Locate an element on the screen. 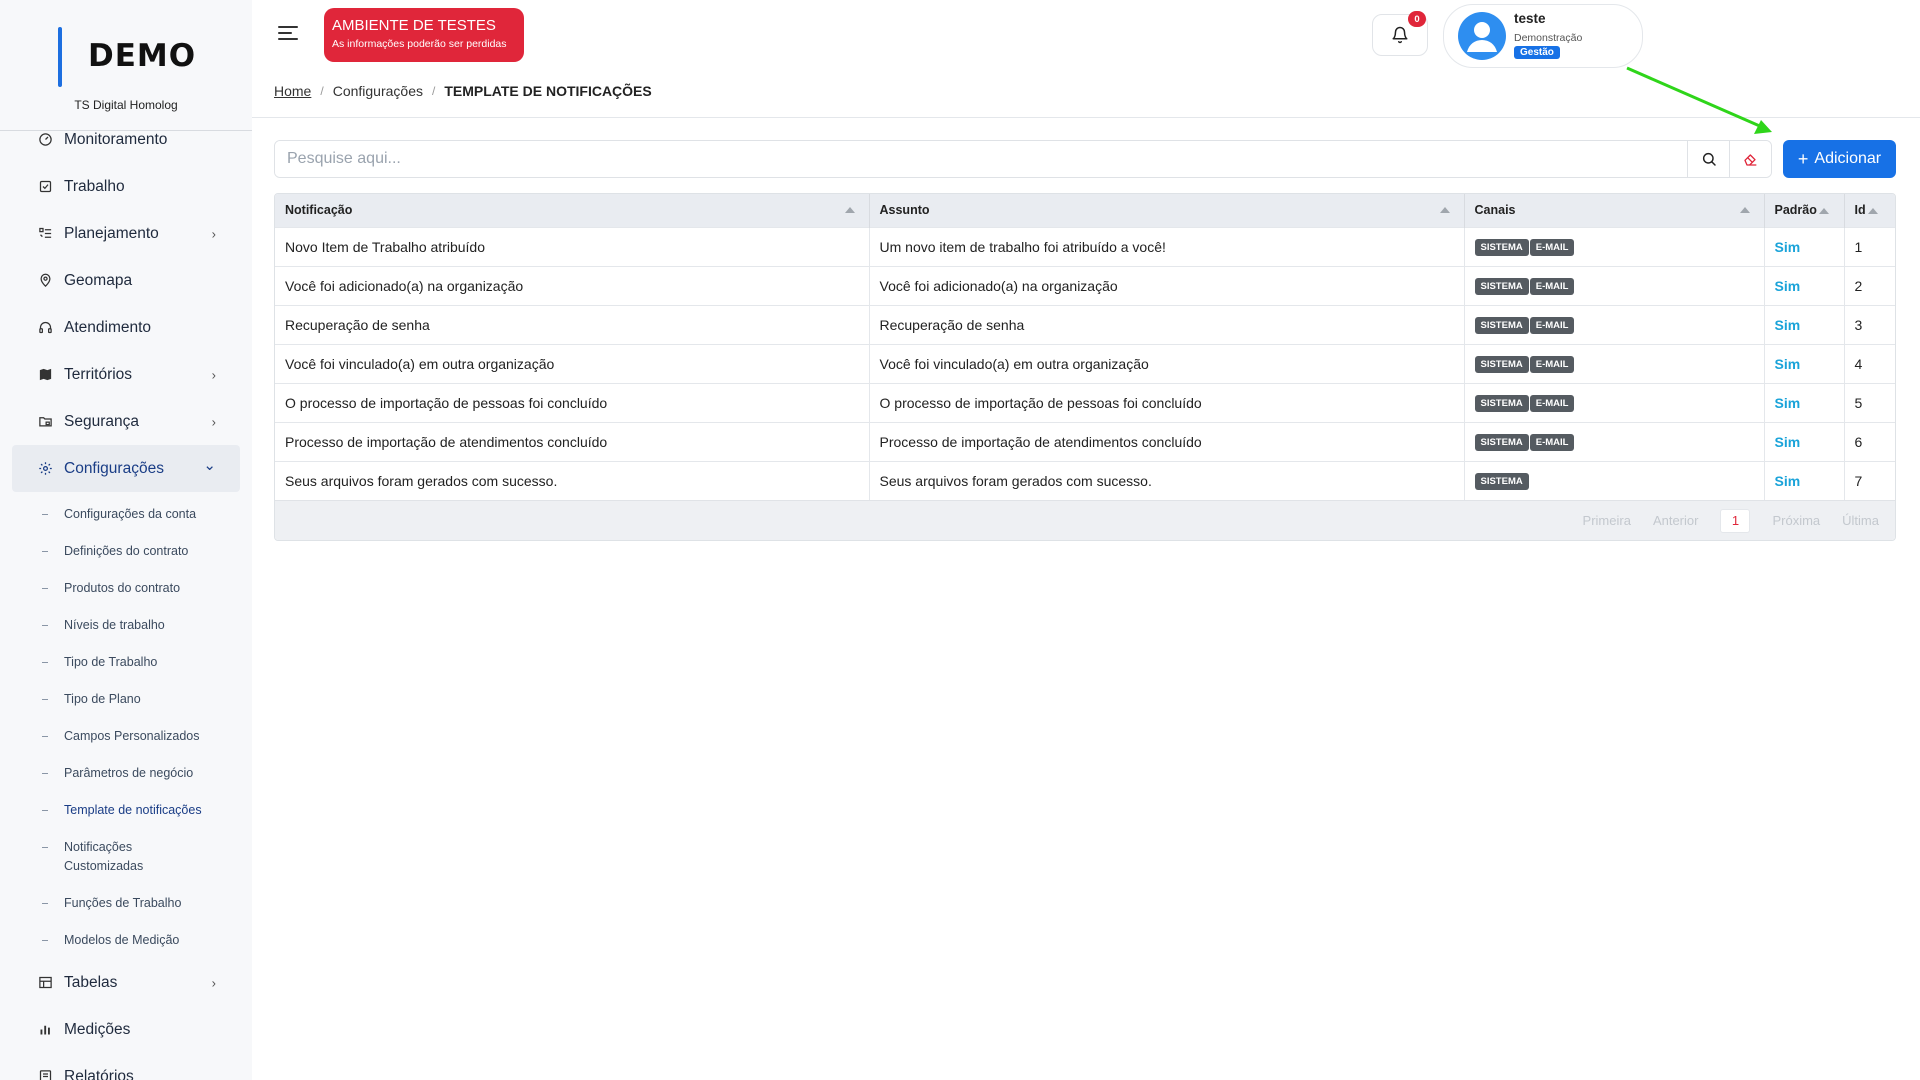 This screenshot has height=1080, width=1920. channel-badge: E-MAIL is located at coordinates (1552, 286).